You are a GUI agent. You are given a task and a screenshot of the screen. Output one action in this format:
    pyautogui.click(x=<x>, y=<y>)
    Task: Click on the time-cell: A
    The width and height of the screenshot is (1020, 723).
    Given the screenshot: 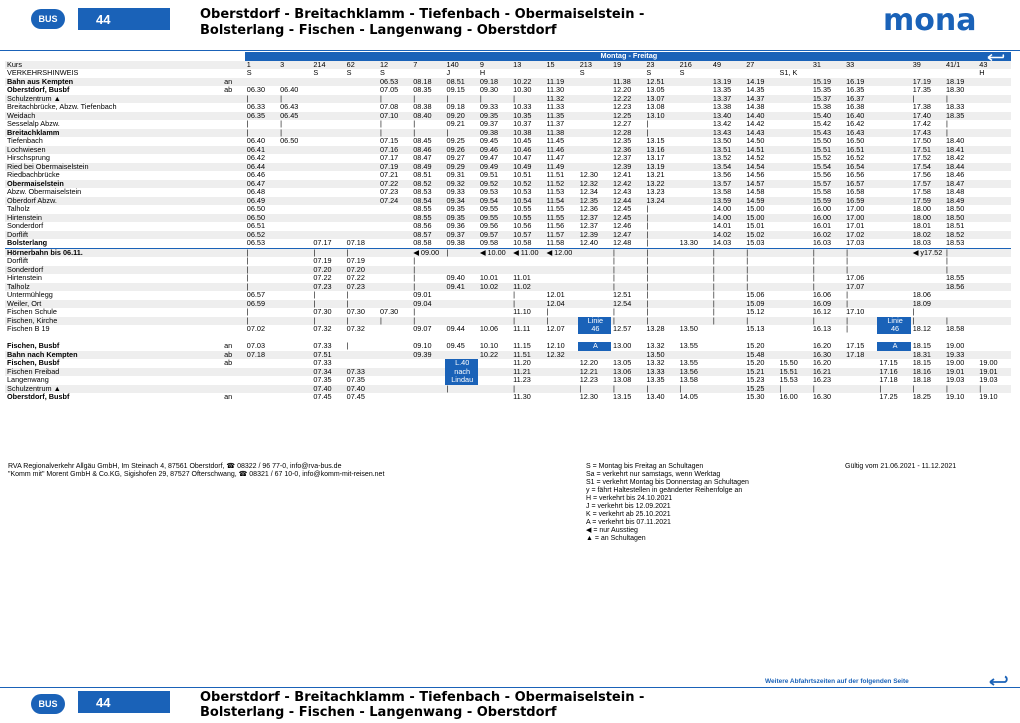 What is the action you would take?
    pyautogui.click(x=894, y=346)
    